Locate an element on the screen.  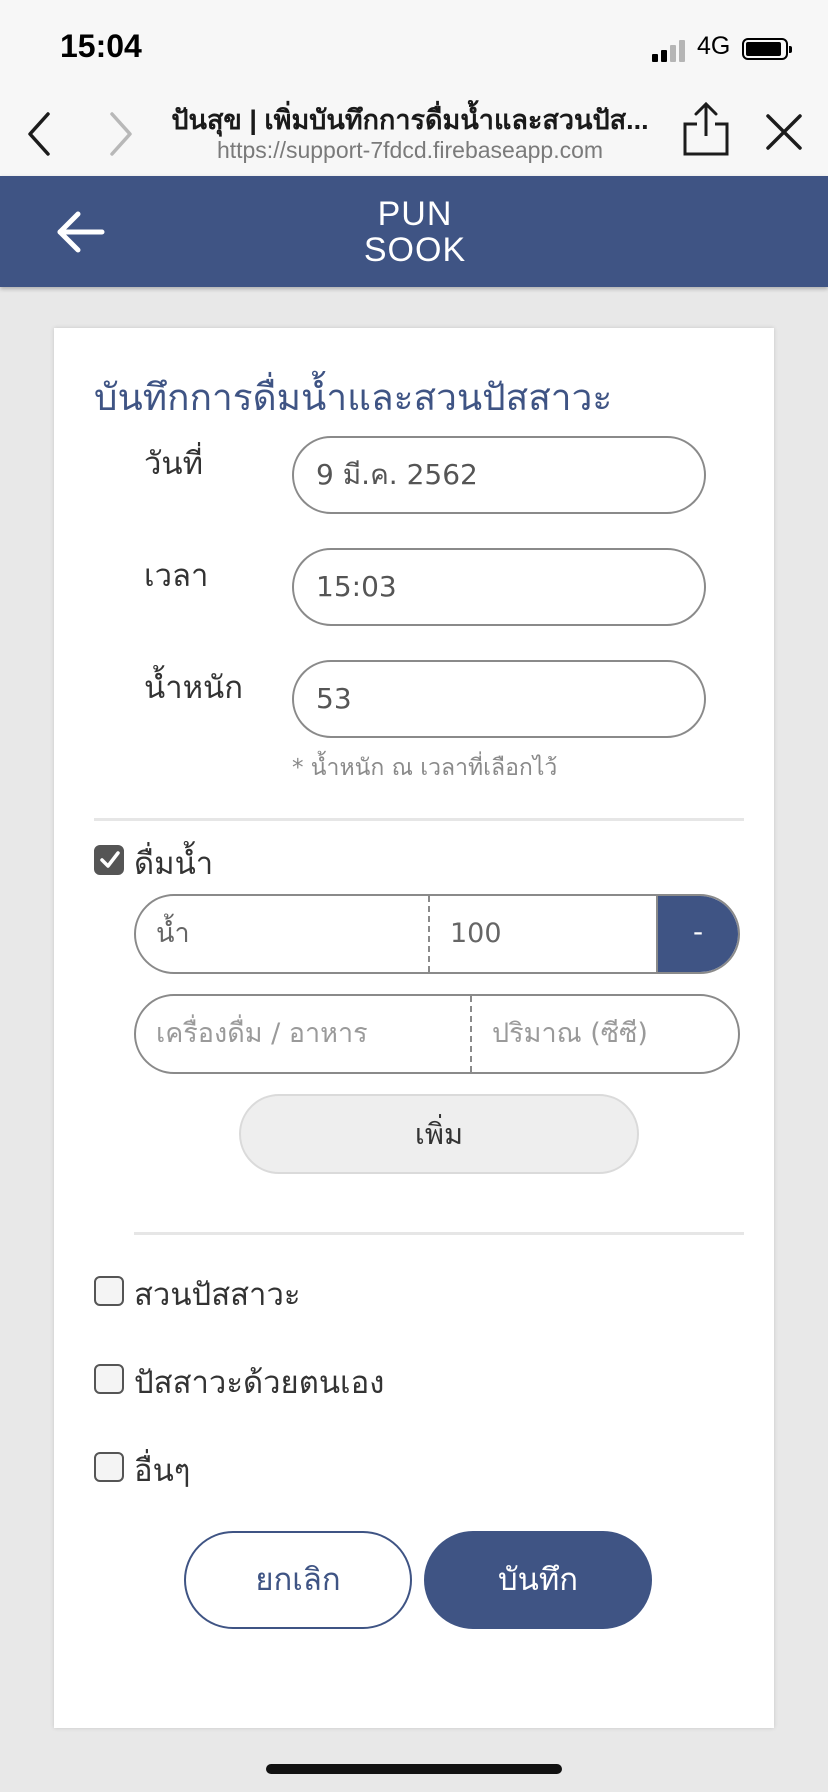
drink-item-field: น้ำ is located at coordinates (282, 934).